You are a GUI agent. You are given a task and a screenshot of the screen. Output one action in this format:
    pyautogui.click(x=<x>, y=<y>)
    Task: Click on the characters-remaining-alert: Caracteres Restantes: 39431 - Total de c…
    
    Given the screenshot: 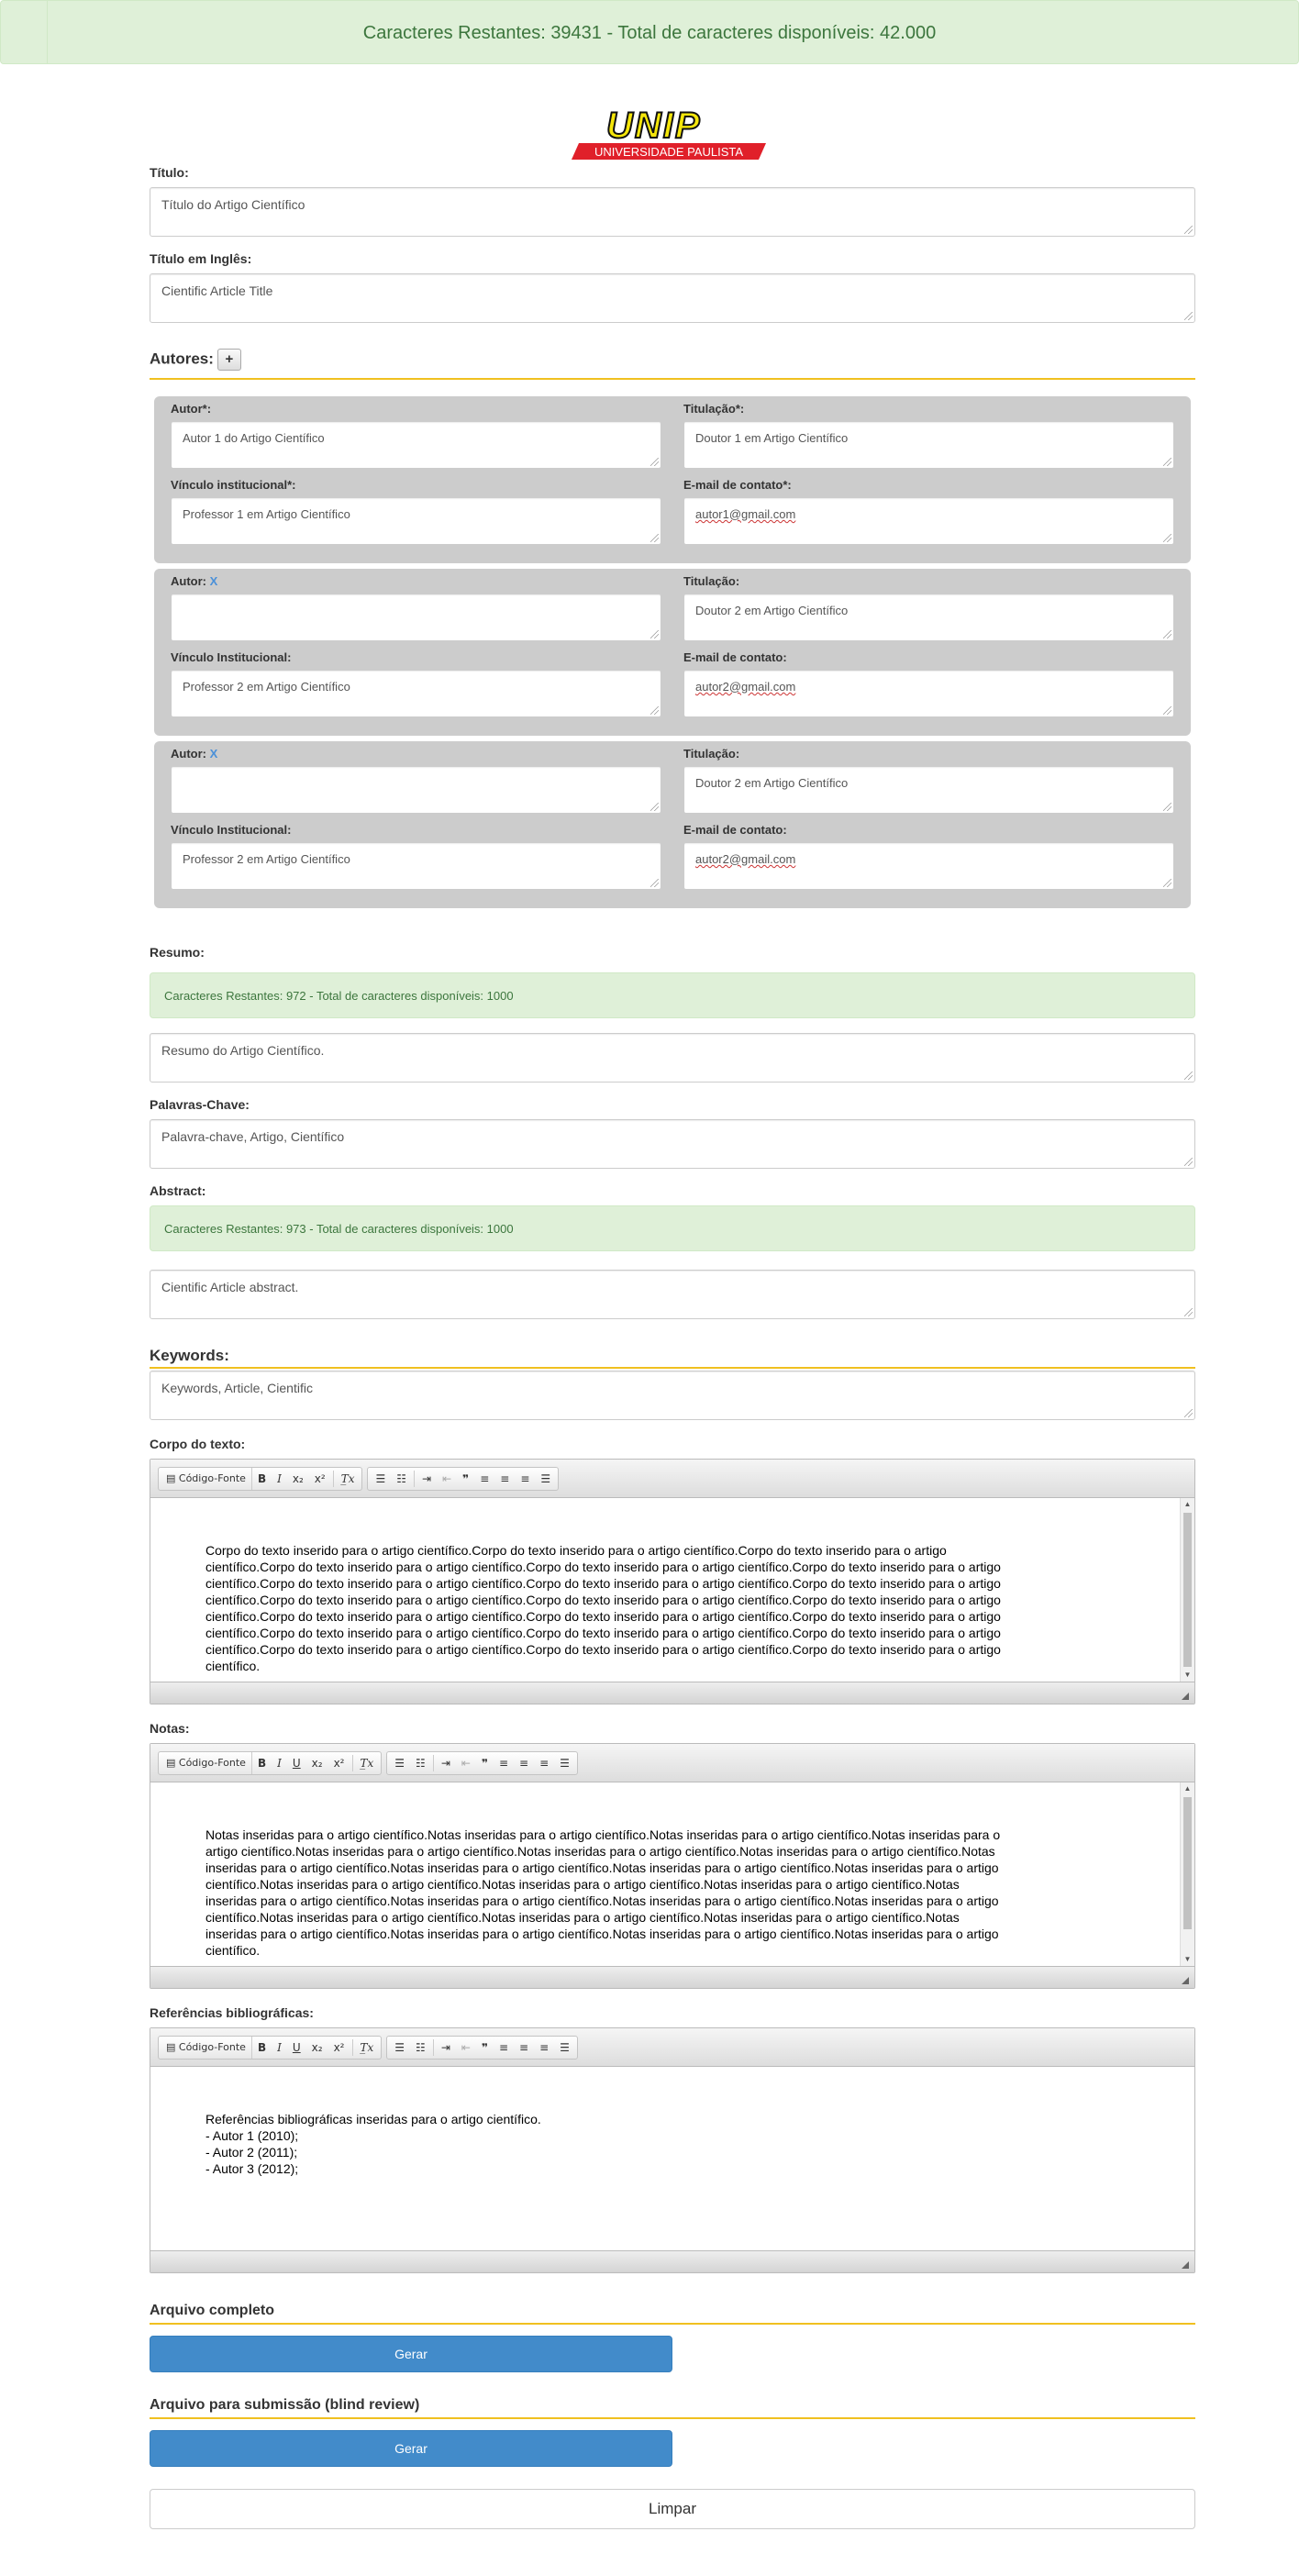 What is the action you would take?
    pyautogui.click(x=649, y=32)
    